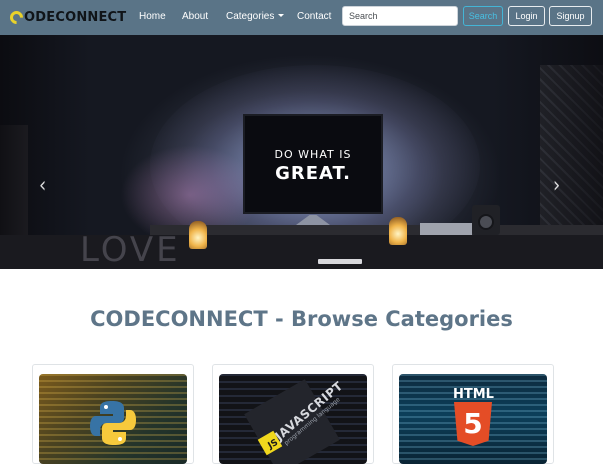 Image resolution: width=603 pixels, height=464 pixels. Describe the element at coordinates (340, 261) in the screenshot. I see `keyboard` at that location.